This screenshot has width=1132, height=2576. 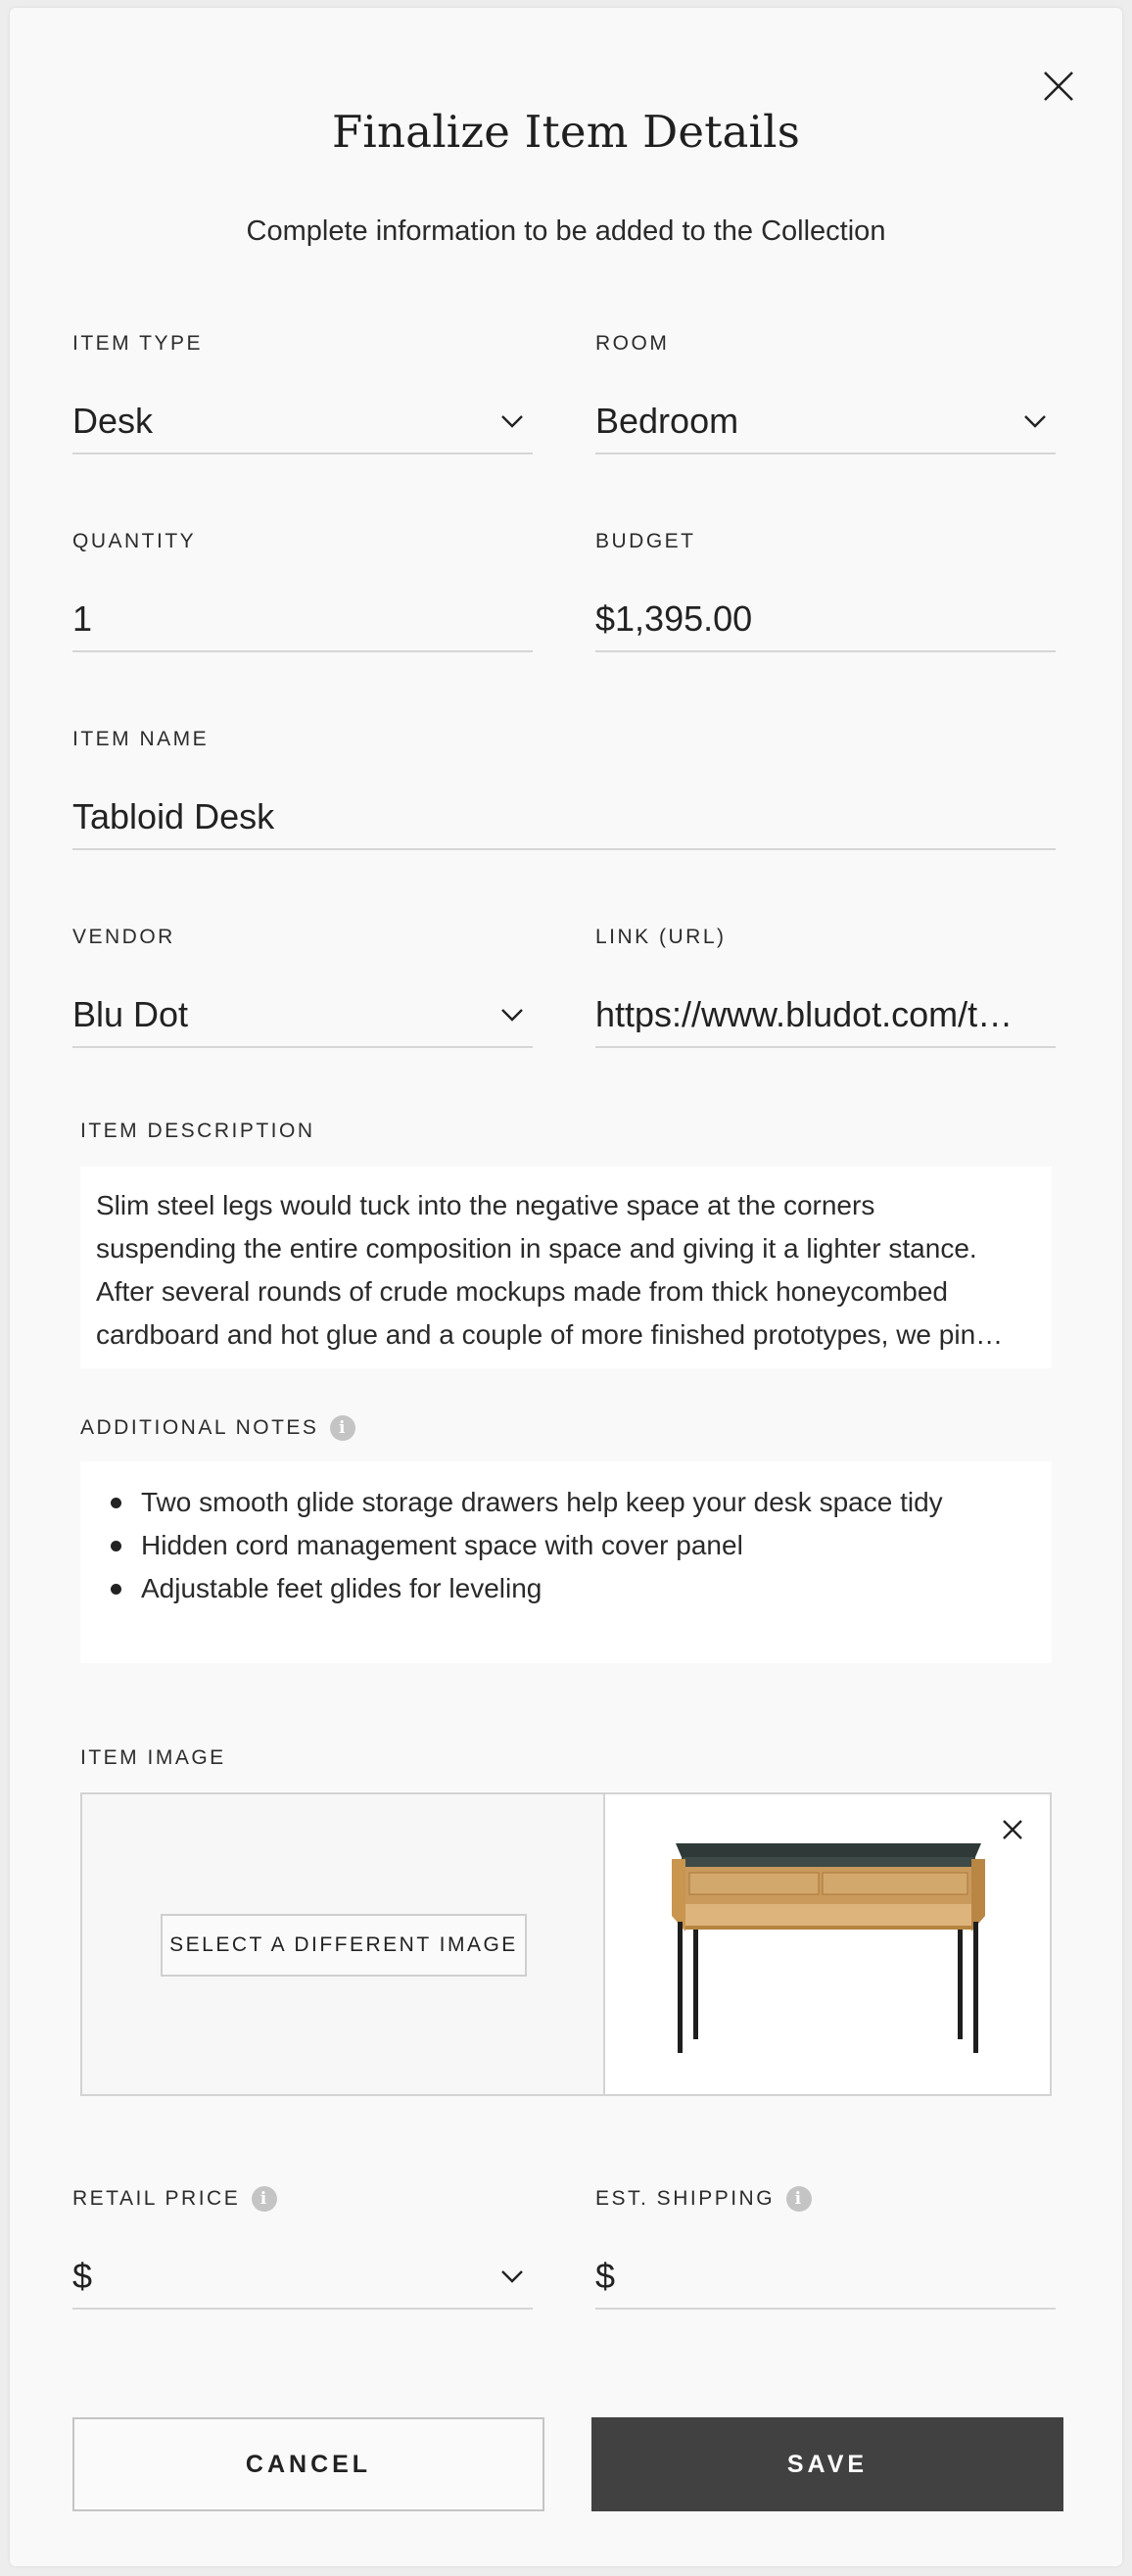 What do you see at coordinates (1058, 86) in the screenshot?
I see `close-icon` at bounding box center [1058, 86].